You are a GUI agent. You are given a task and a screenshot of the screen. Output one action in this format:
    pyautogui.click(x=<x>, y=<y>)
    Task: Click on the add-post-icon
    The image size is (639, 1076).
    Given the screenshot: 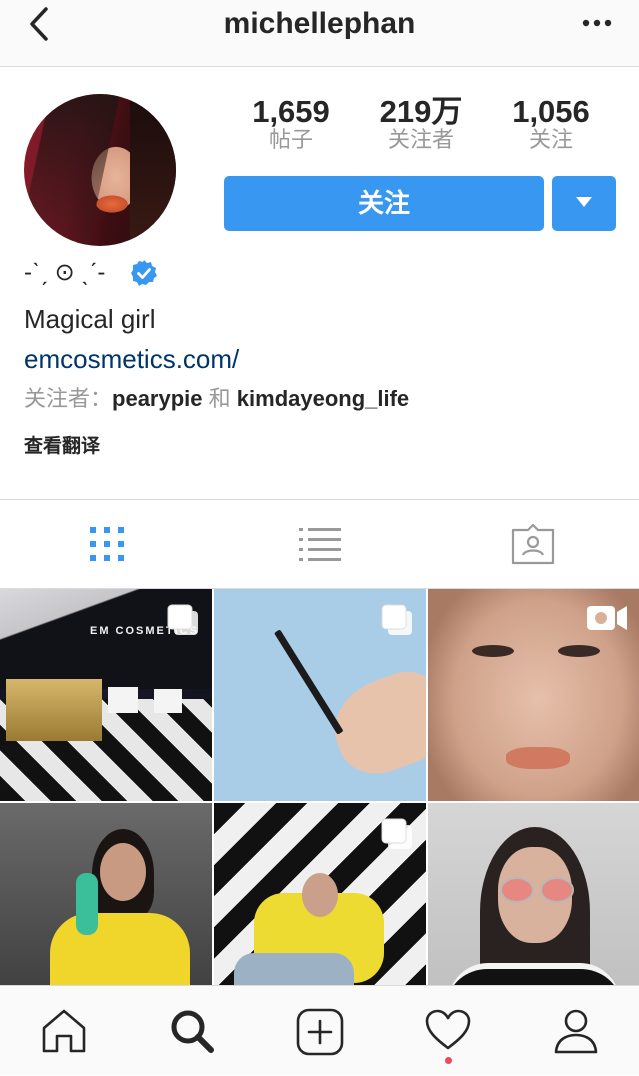 What is the action you would take?
    pyautogui.click(x=319, y=1032)
    